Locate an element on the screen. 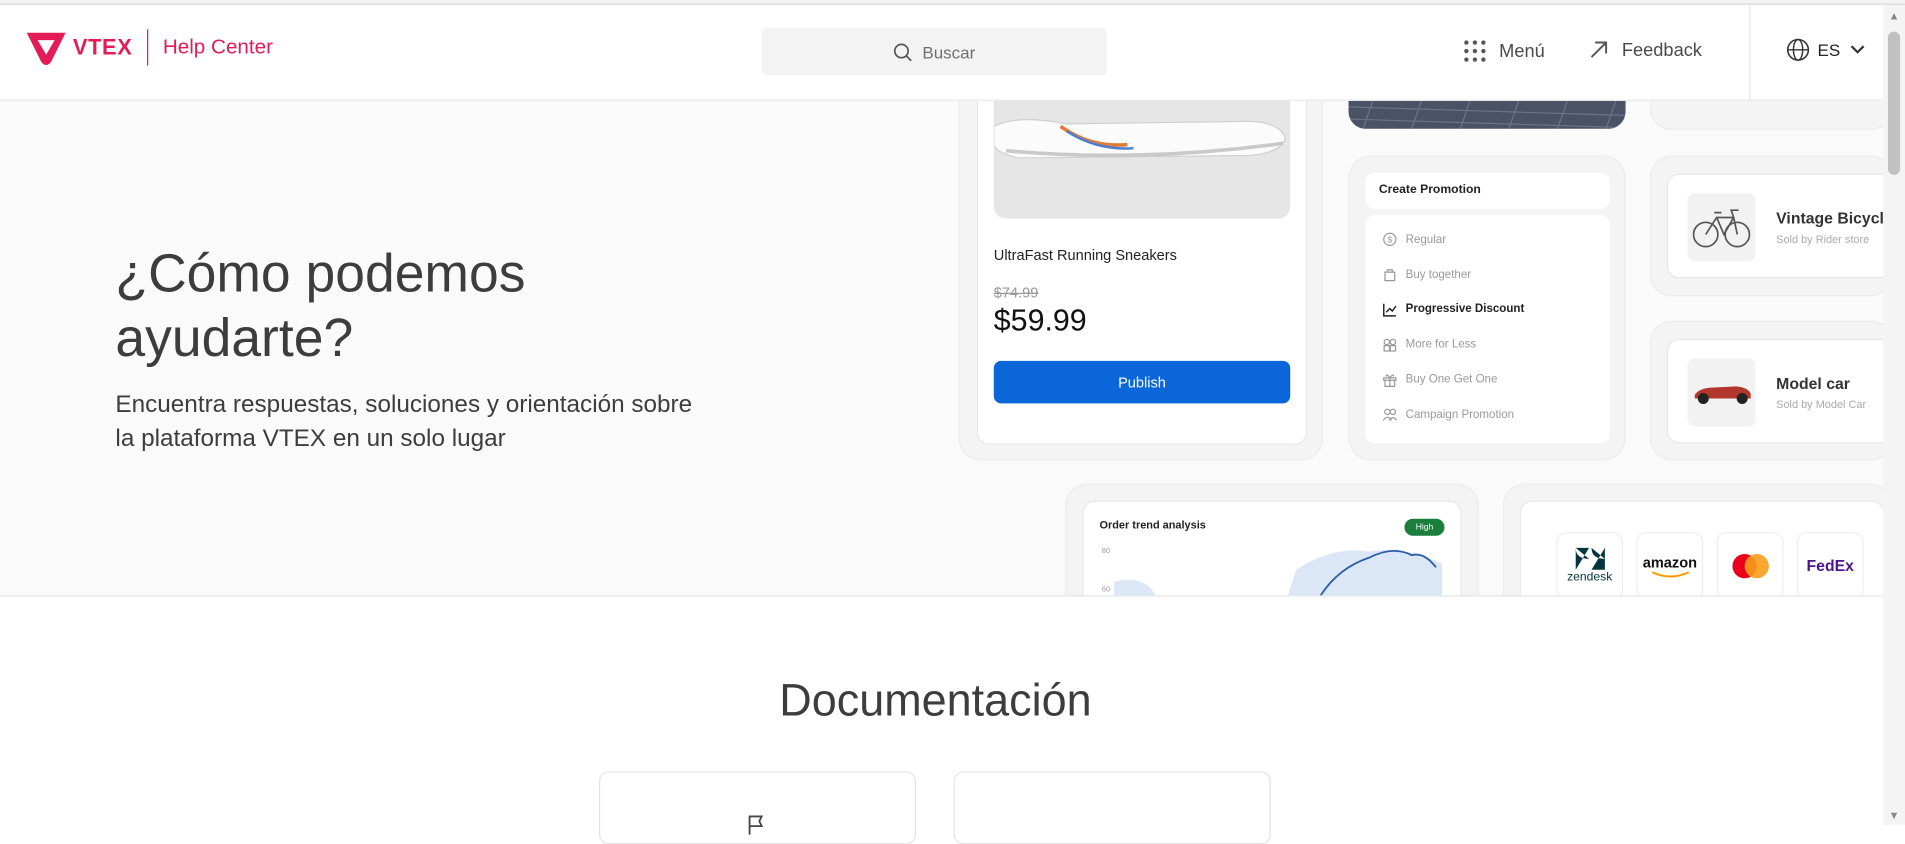  order-trend-chart: Order trend analysis High 80 60 is located at coordinates (1272, 548).